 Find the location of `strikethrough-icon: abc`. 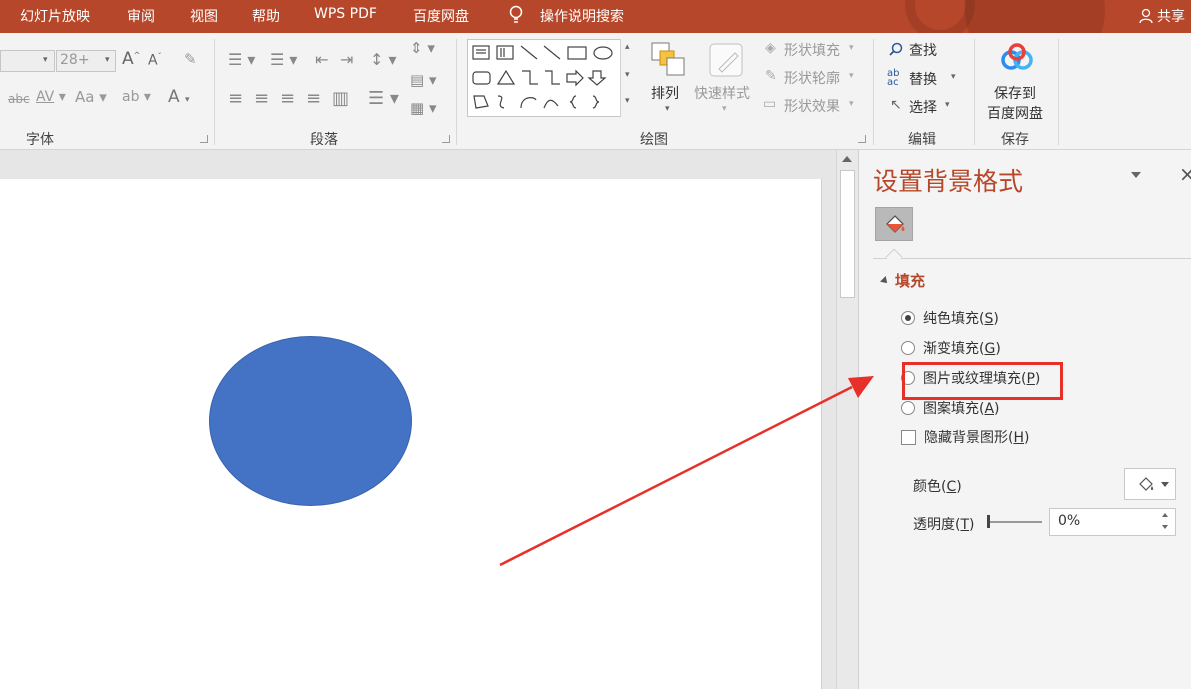

strikethrough-icon: abc is located at coordinates (19, 99).